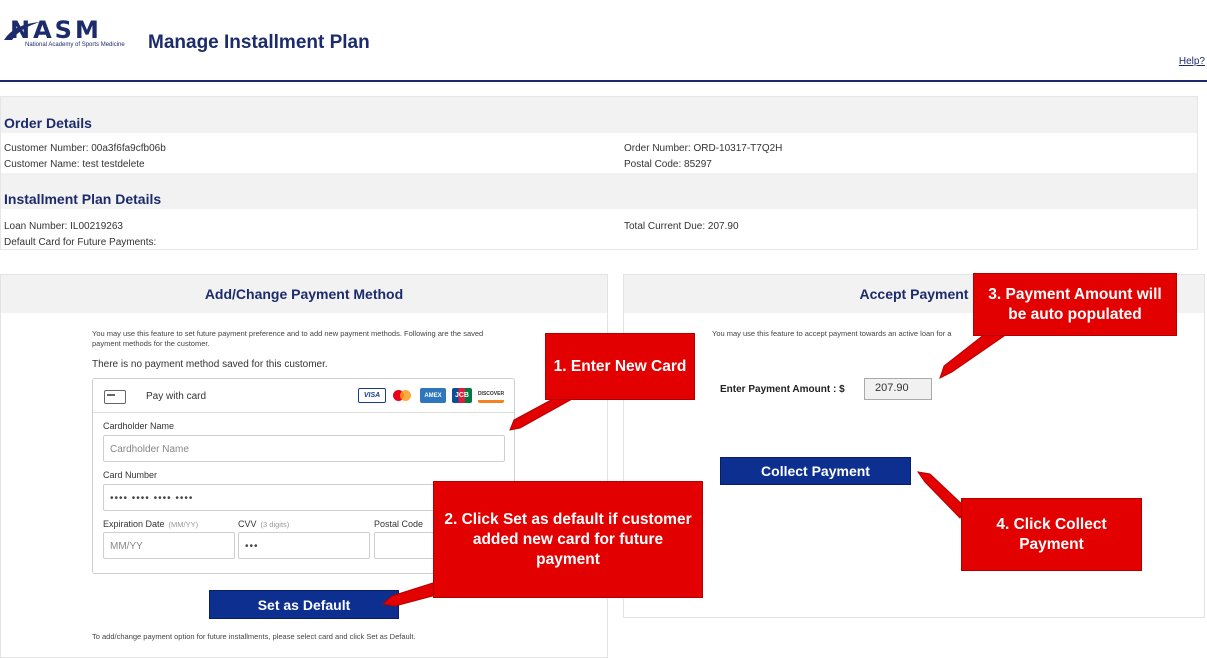 Image resolution: width=1207 pixels, height=658 pixels. I want to click on expiration-date-hint: (MM/YY), so click(183, 524).